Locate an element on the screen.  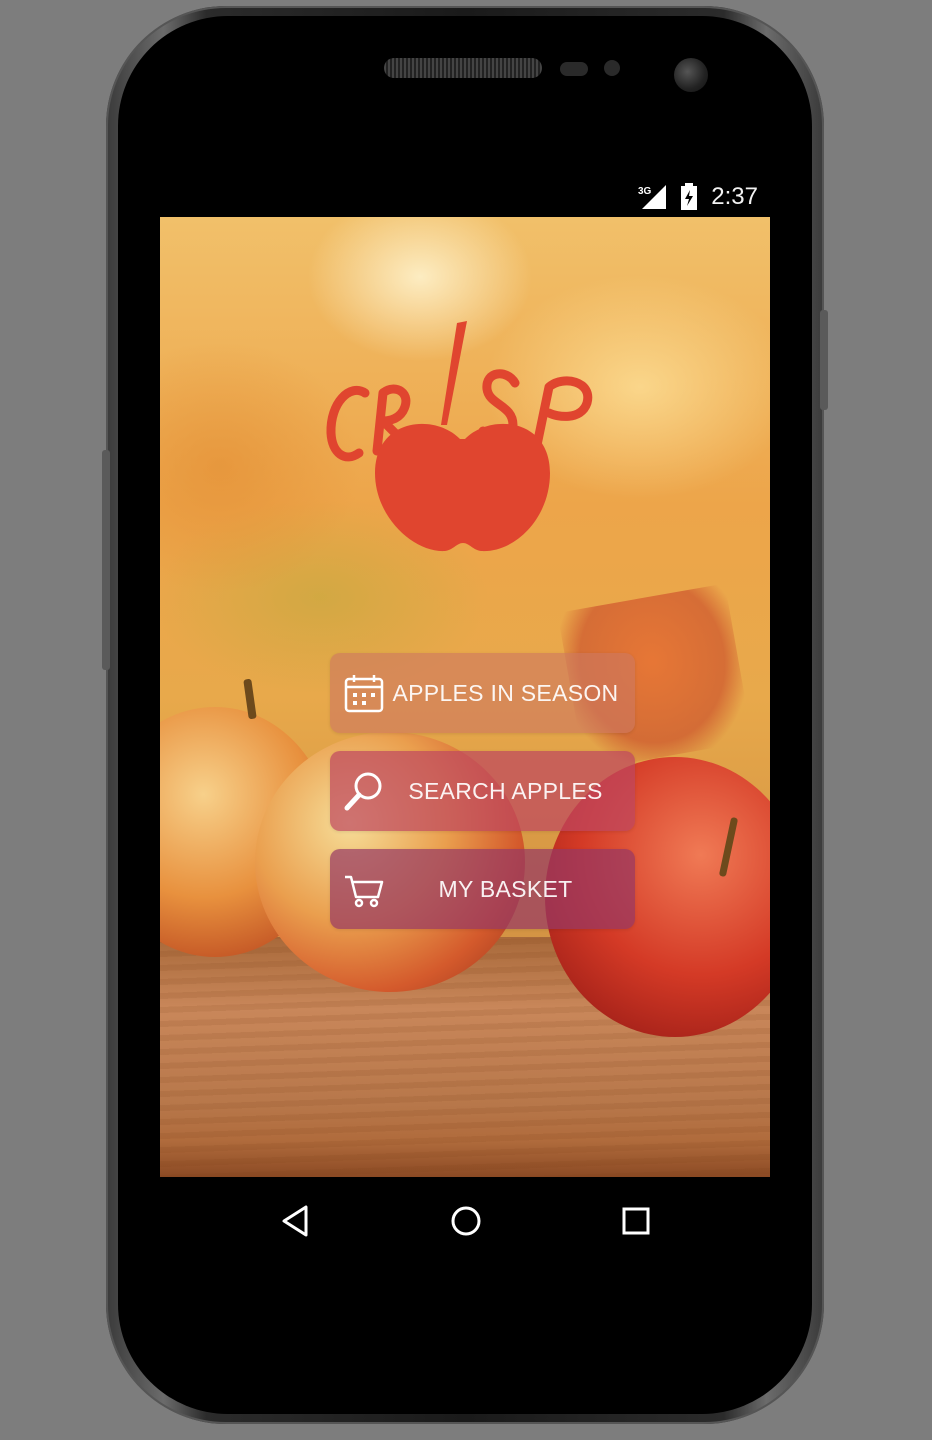
apples-in-season-button: APPLES IN SEASON is located at coordinates (482, 693).